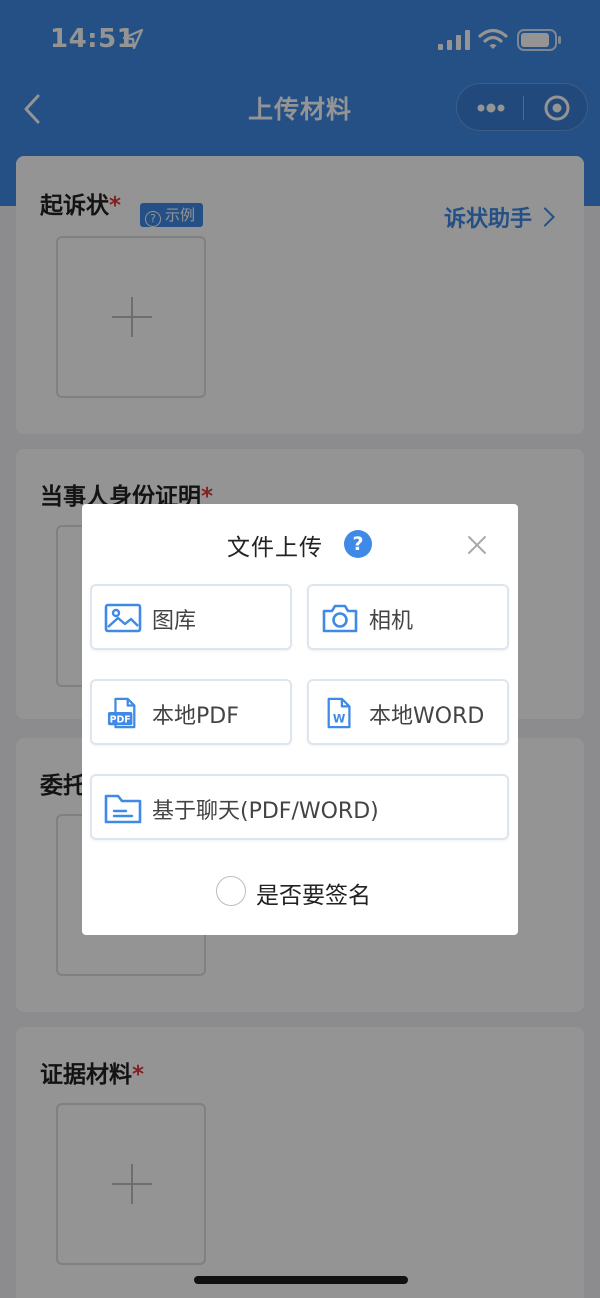 This screenshot has height=1298, width=600. What do you see at coordinates (123, 809) in the screenshot?
I see `folder-icon` at bounding box center [123, 809].